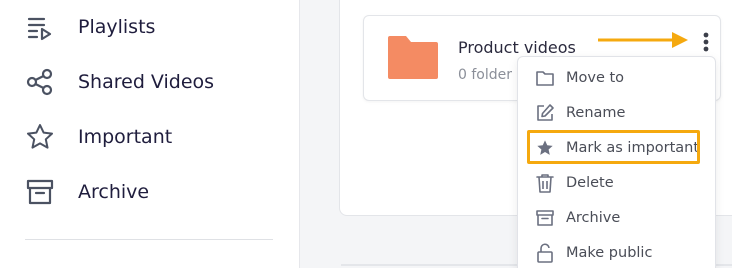 Image resolution: width=732 pixels, height=268 pixels. What do you see at coordinates (125, 137) in the screenshot?
I see `sidebar-item-label: Important` at bounding box center [125, 137].